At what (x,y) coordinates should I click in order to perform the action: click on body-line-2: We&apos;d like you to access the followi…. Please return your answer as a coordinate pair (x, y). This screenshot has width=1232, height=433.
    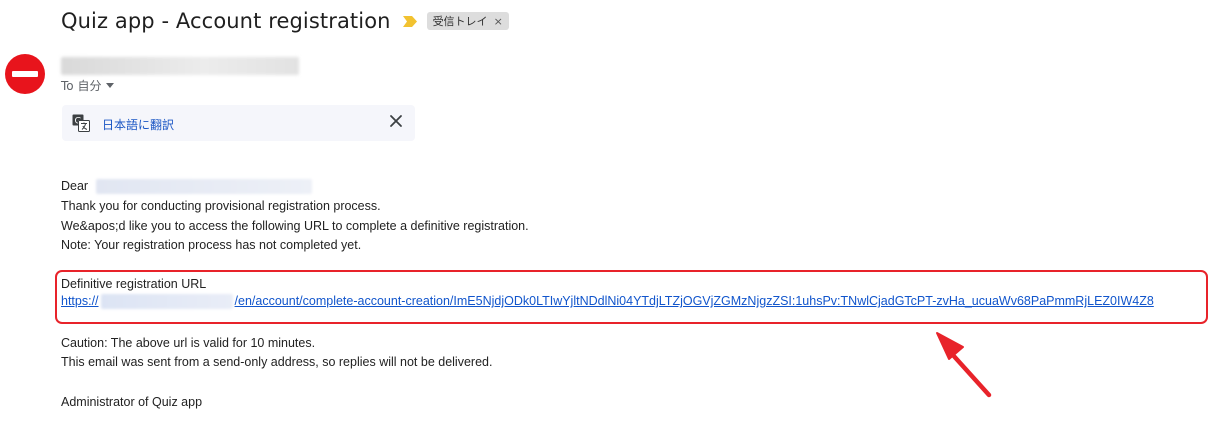
    Looking at the image, I should click on (295, 226).